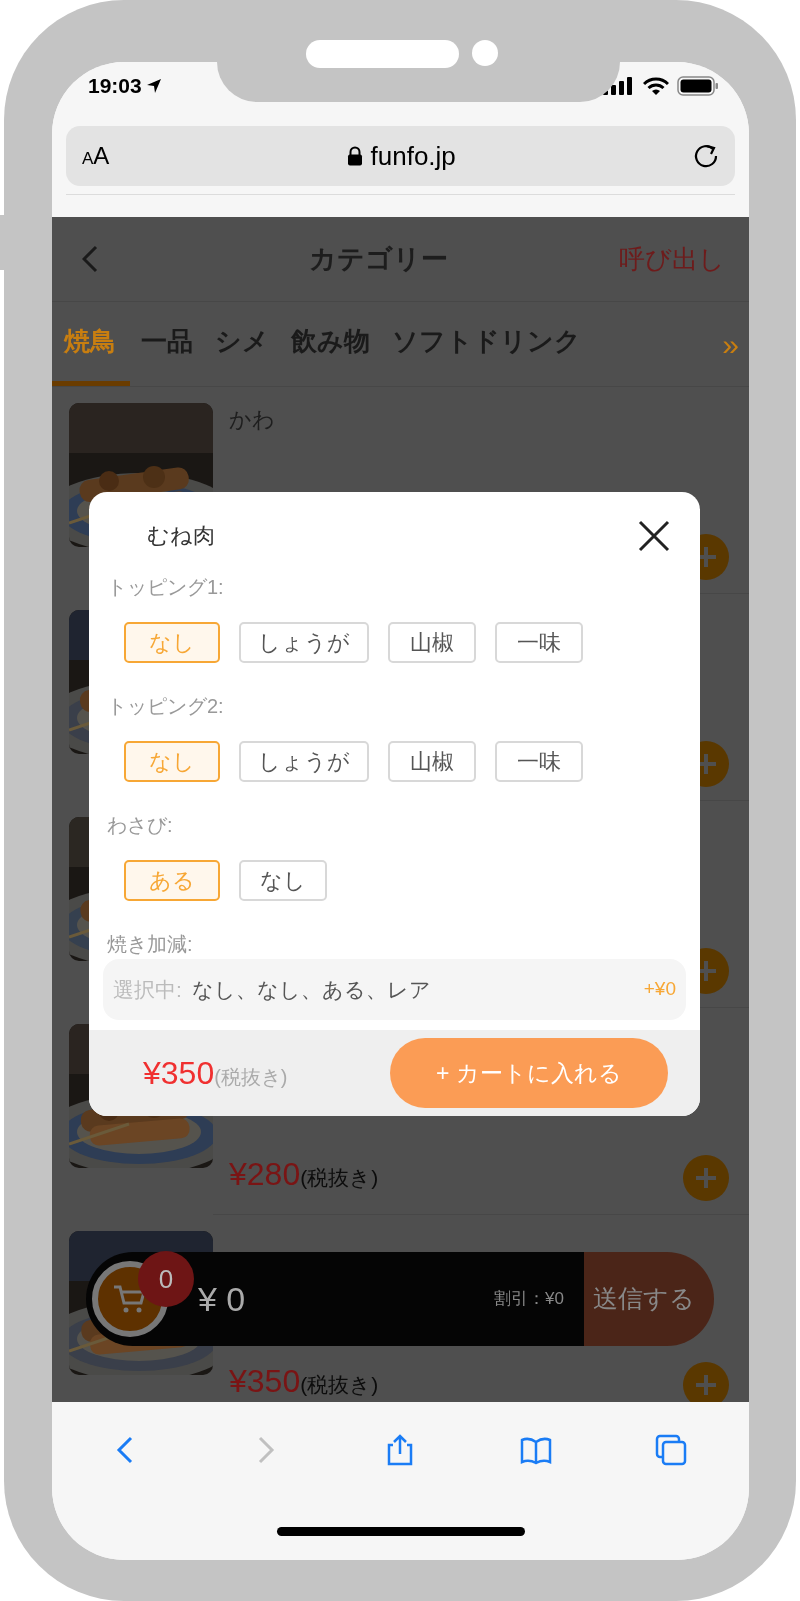  What do you see at coordinates (311, 989) in the screenshot?
I see `summary-text: なし、なし、ある、レア` at bounding box center [311, 989].